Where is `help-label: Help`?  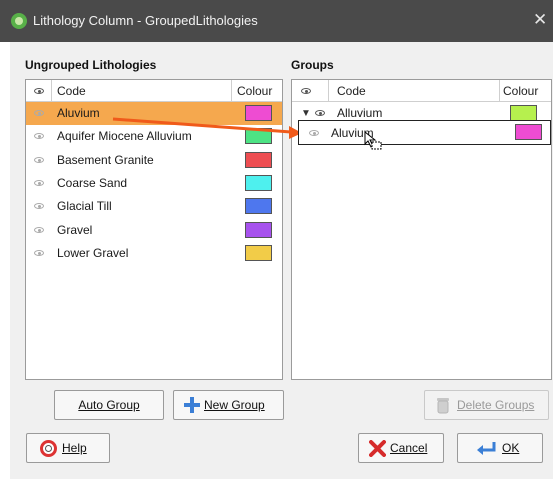
help-label: Help is located at coordinates (74, 448).